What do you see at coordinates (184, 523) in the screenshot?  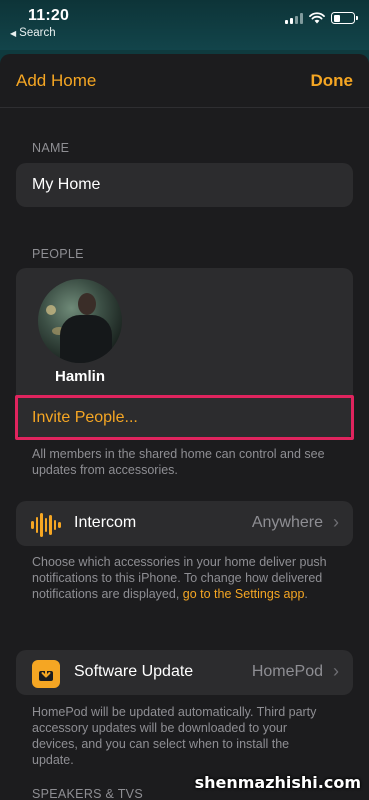 I see `intercom-row: Intercom Anywhere ›` at bounding box center [184, 523].